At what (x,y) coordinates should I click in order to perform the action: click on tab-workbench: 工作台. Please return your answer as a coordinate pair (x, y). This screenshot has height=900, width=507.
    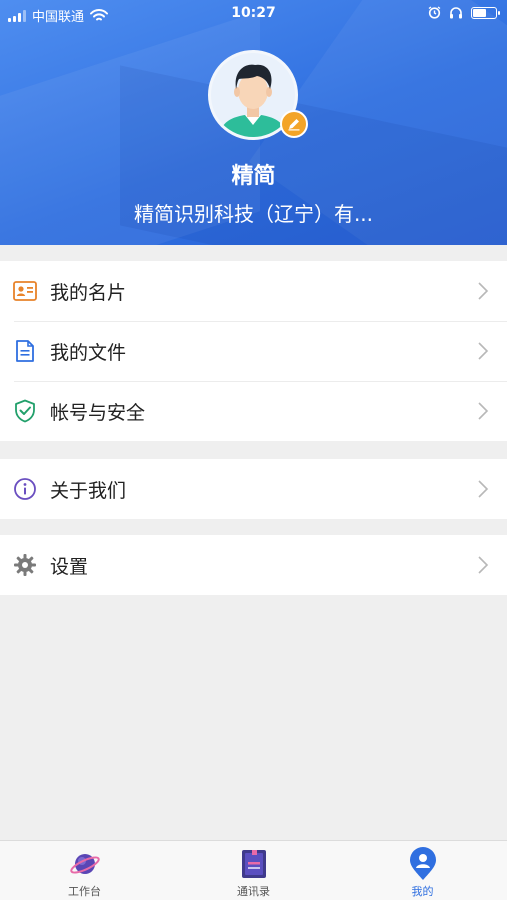
    Looking at the image, I should click on (84, 870).